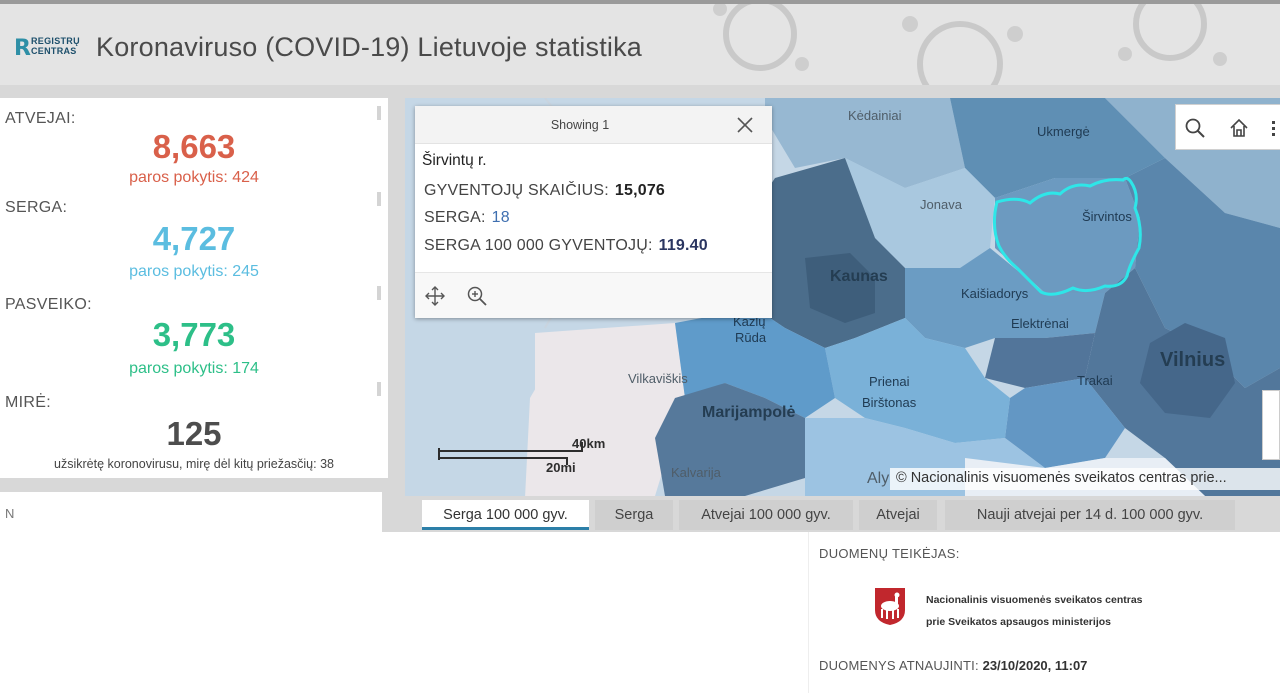 The width and height of the screenshot is (1280, 693). Describe the element at coordinates (1275, 128) in the screenshot. I see `list-icon` at that location.